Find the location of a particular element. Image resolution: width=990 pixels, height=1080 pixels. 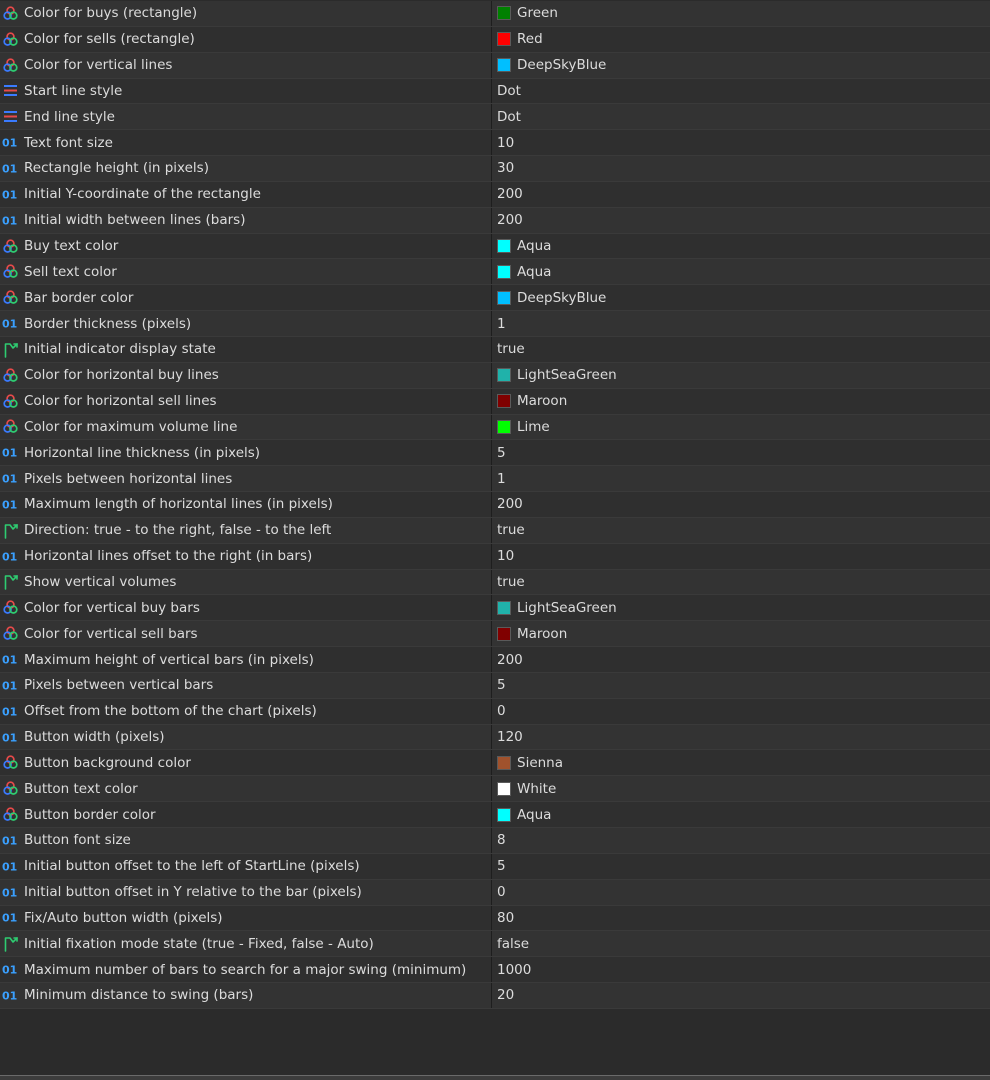

param-value: 10 is located at coordinates (505, 556).